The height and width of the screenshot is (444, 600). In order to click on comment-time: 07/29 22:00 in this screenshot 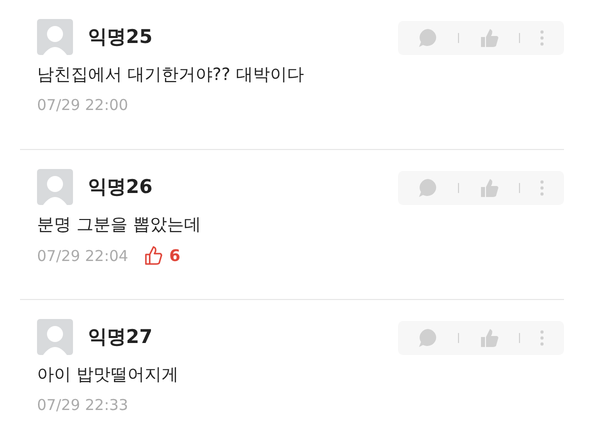, I will do `click(82, 105)`.